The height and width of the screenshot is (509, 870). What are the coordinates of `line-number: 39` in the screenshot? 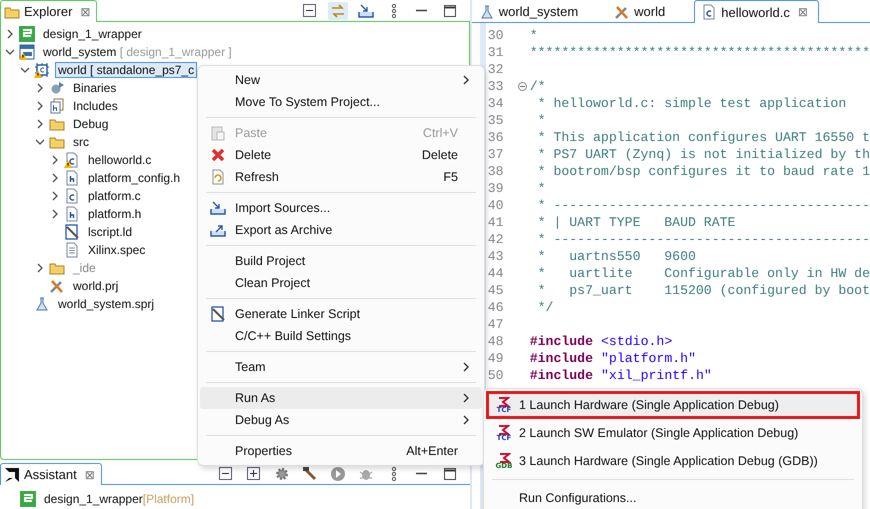 It's located at (495, 188).